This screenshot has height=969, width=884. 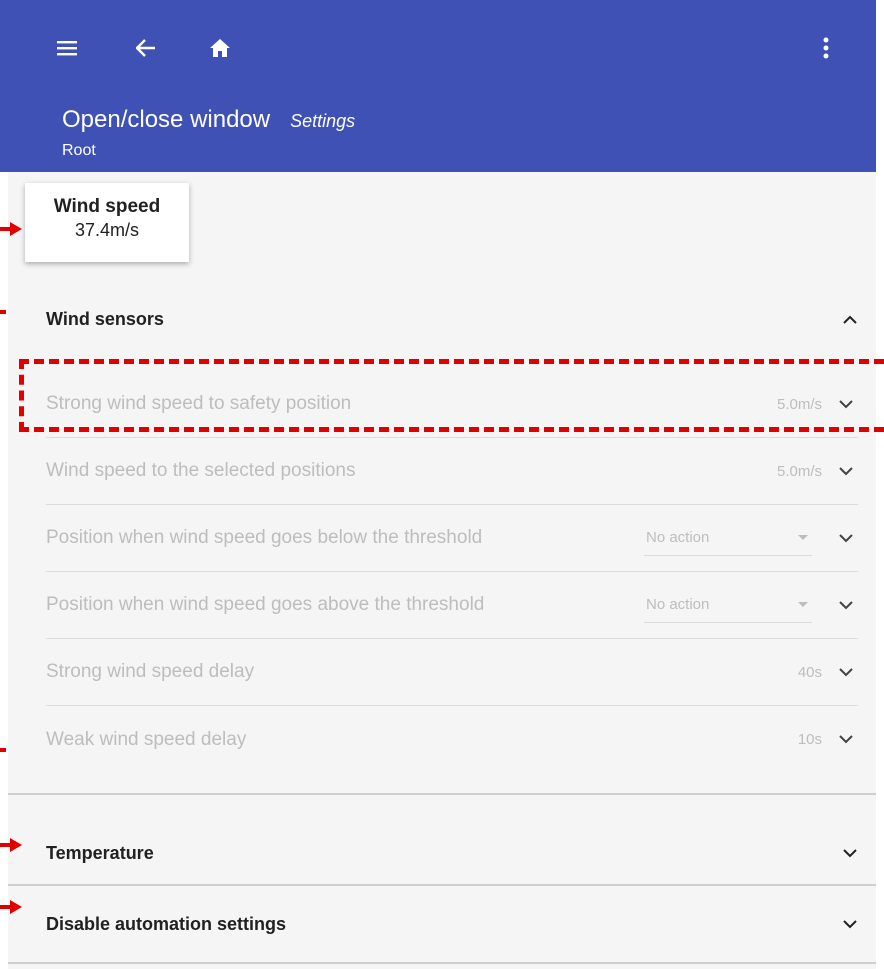 What do you see at coordinates (220, 48) in the screenshot?
I see `home-icon` at bounding box center [220, 48].